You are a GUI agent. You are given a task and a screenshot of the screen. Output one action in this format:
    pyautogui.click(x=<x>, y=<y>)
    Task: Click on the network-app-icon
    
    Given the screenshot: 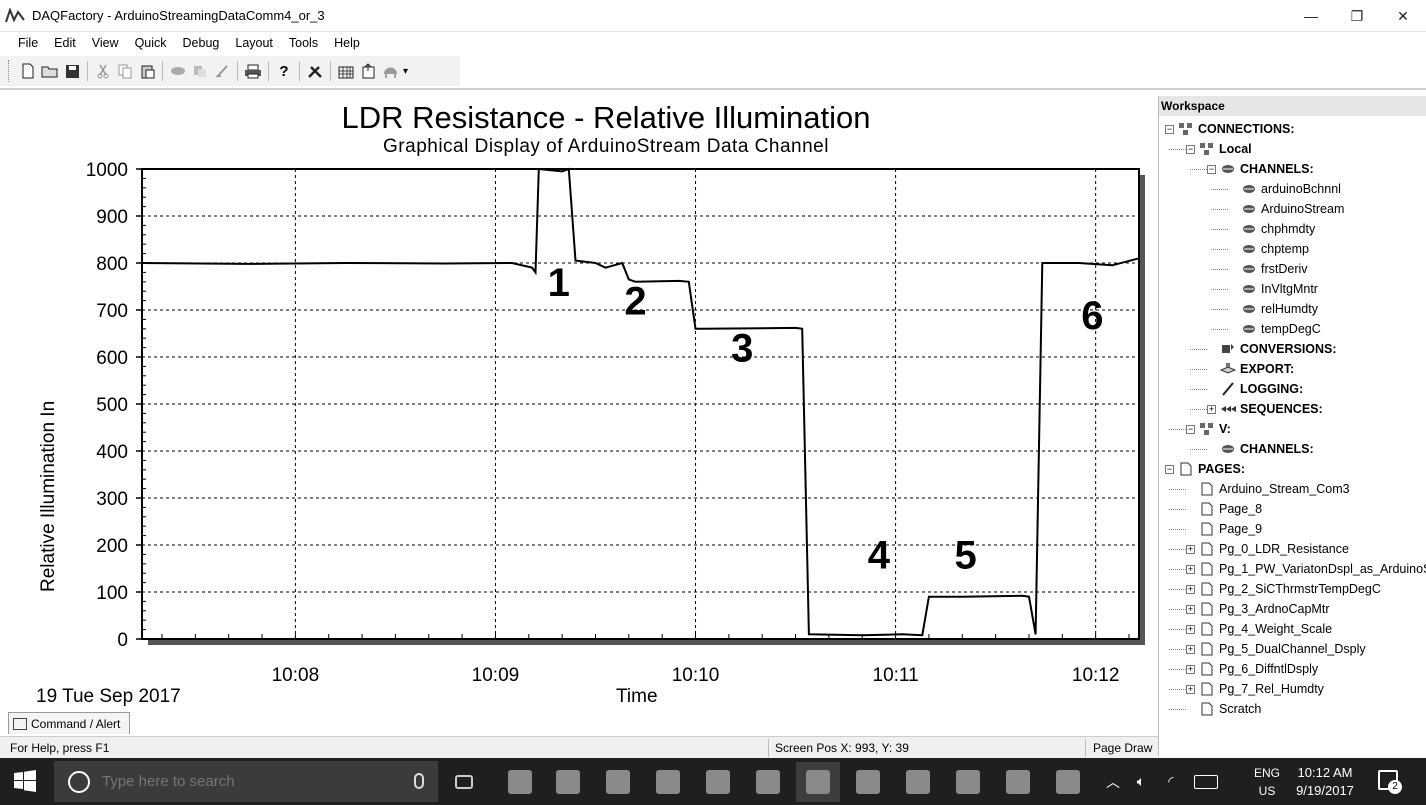 What is the action you would take?
    pyautogui.click(x=868, y=782)
    